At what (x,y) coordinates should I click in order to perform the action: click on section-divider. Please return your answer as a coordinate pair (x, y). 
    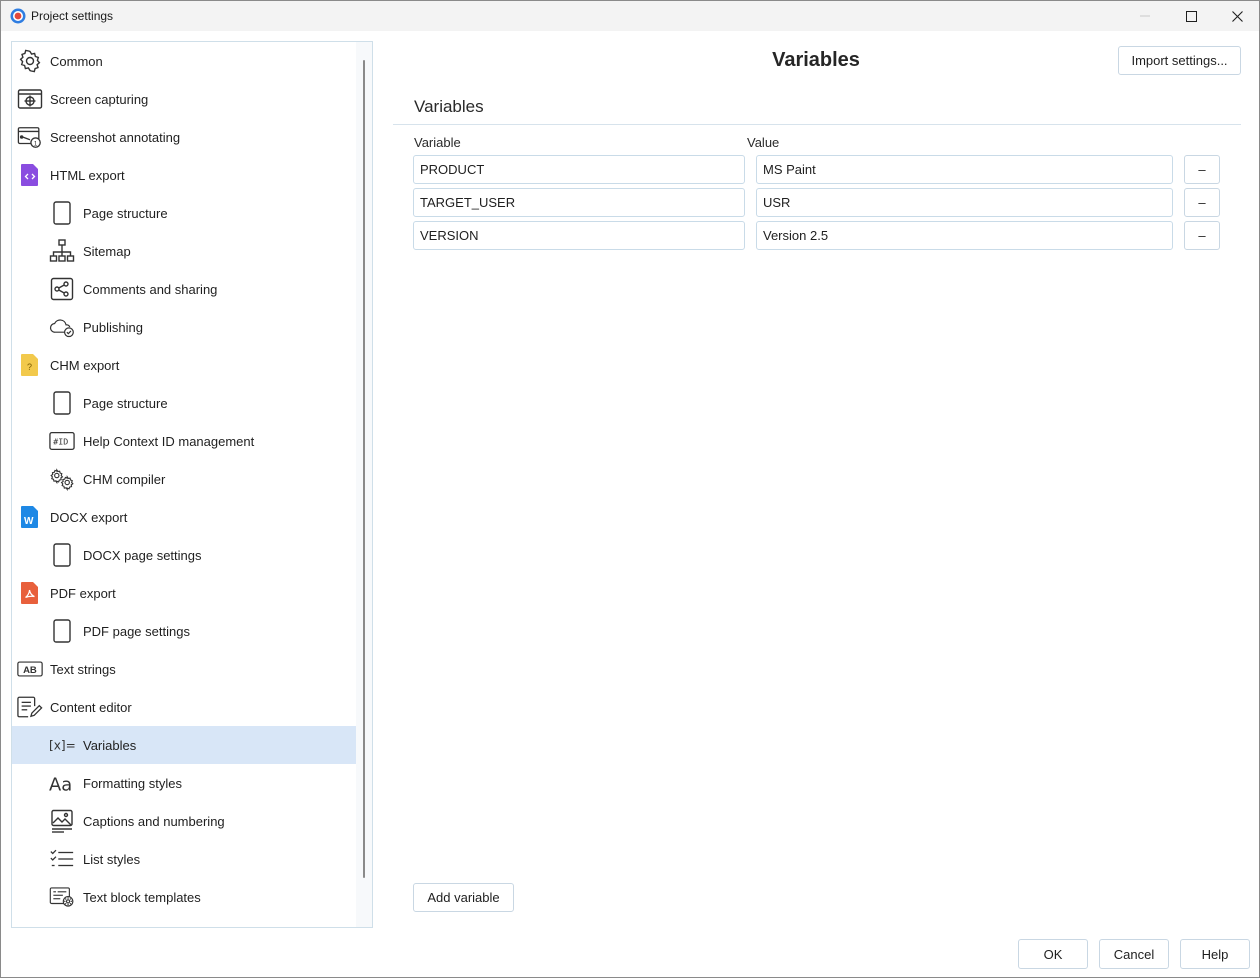
    Looking at the image, I should click on (817, 124).